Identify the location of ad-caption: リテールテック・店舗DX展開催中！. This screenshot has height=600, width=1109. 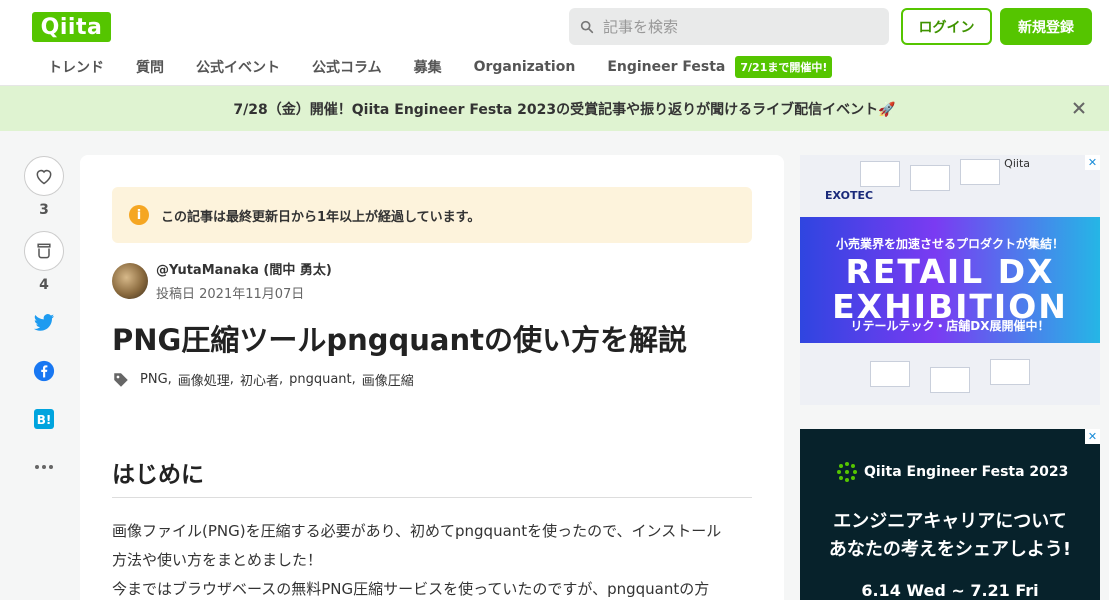
(950, 326).